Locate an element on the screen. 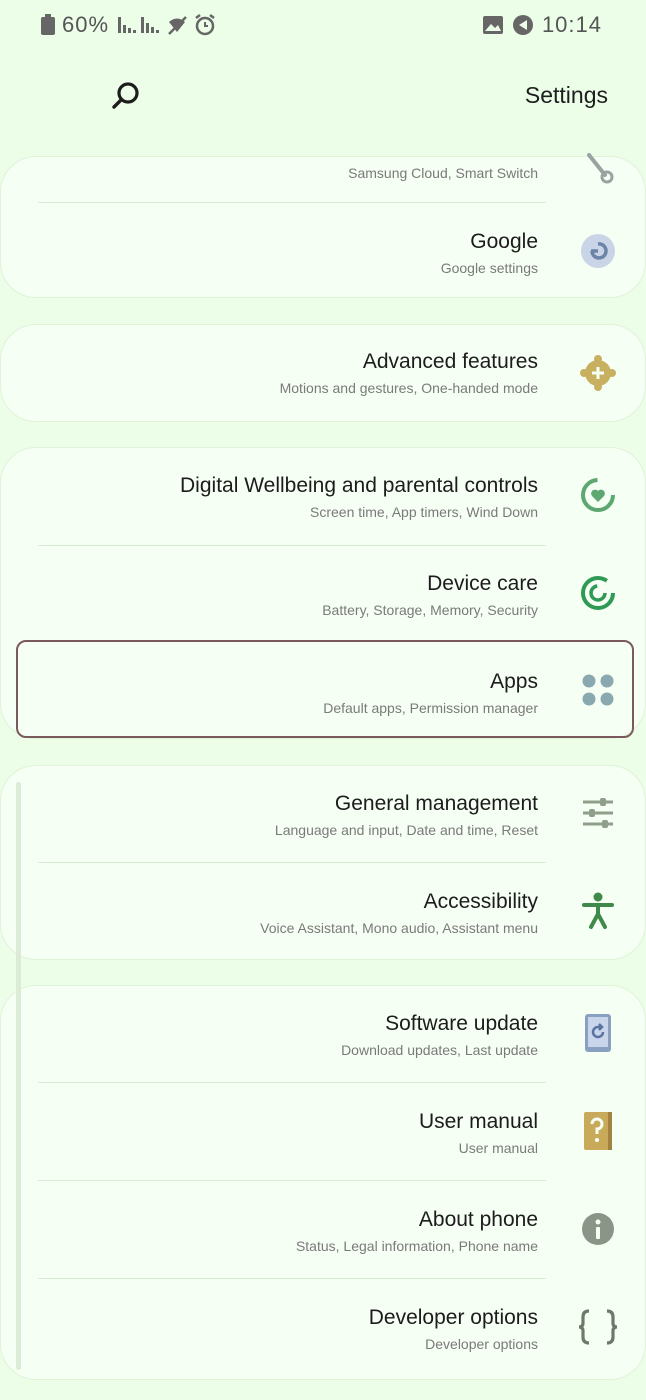 This screenshot has width=646, height=1400. info-icon is located at coordinates (598, 1229).